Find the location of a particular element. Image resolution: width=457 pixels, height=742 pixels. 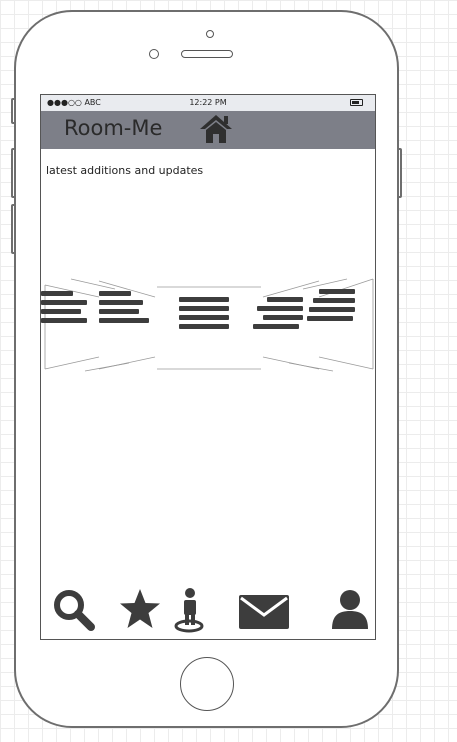

volume-down-button is located at coordinates (13, 229).